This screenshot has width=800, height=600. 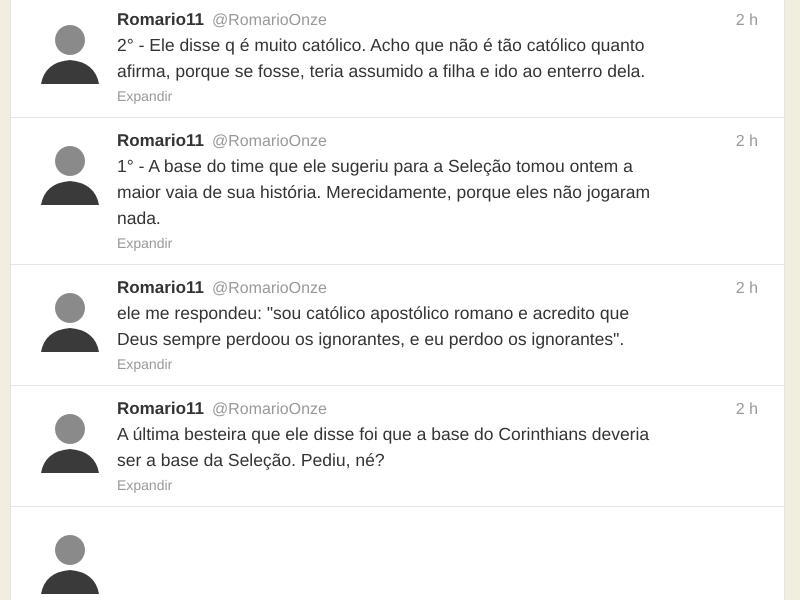 I want to click on tweet-text: 2° - Ele disse q é muito católico. Acho que não é tão católico quanto afirma, porque se fosse, teria assumido a filha e ido ao enterro dela., so click(x=381, y=58).